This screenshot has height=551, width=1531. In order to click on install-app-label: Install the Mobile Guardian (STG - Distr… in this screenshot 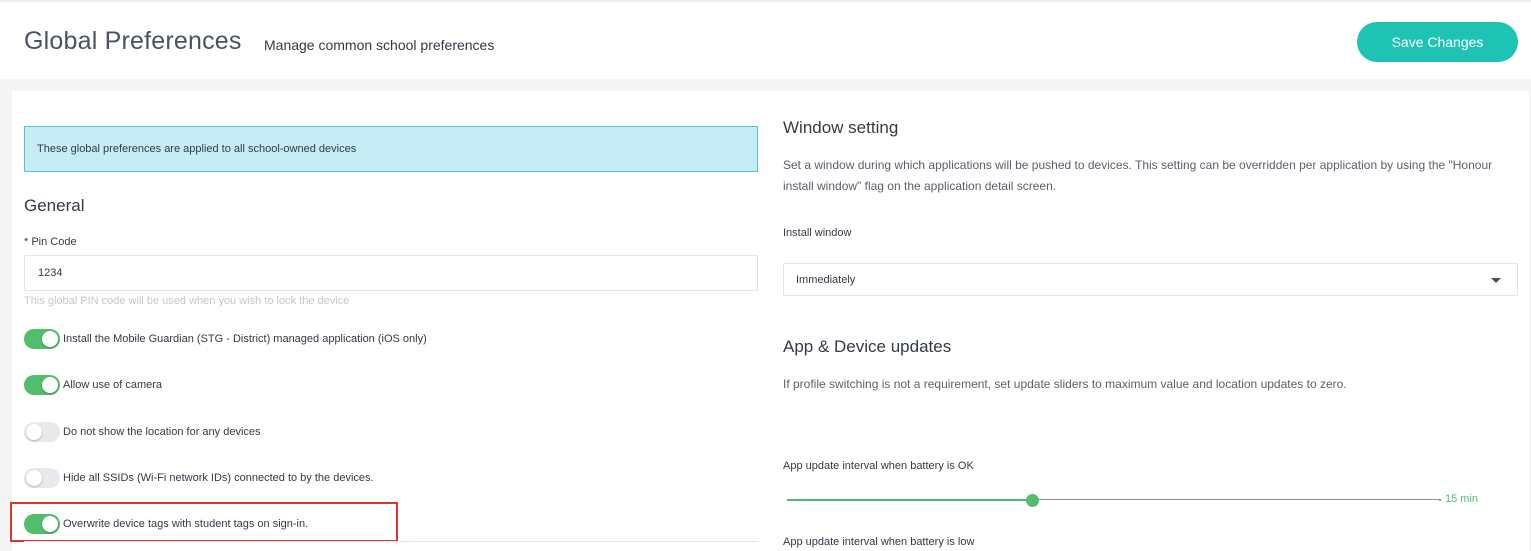, I will do `click(245, 339)`.